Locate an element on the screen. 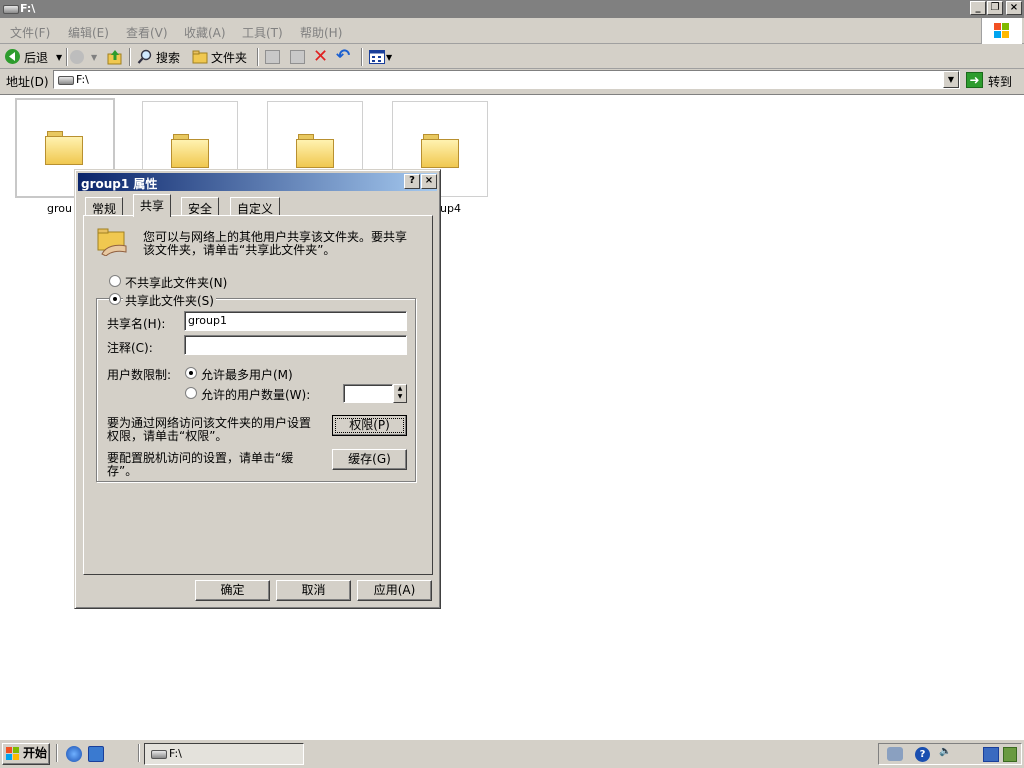 The width and height of the screenshot is (1024, 768). search-icon is located at coordinates (145, 58).